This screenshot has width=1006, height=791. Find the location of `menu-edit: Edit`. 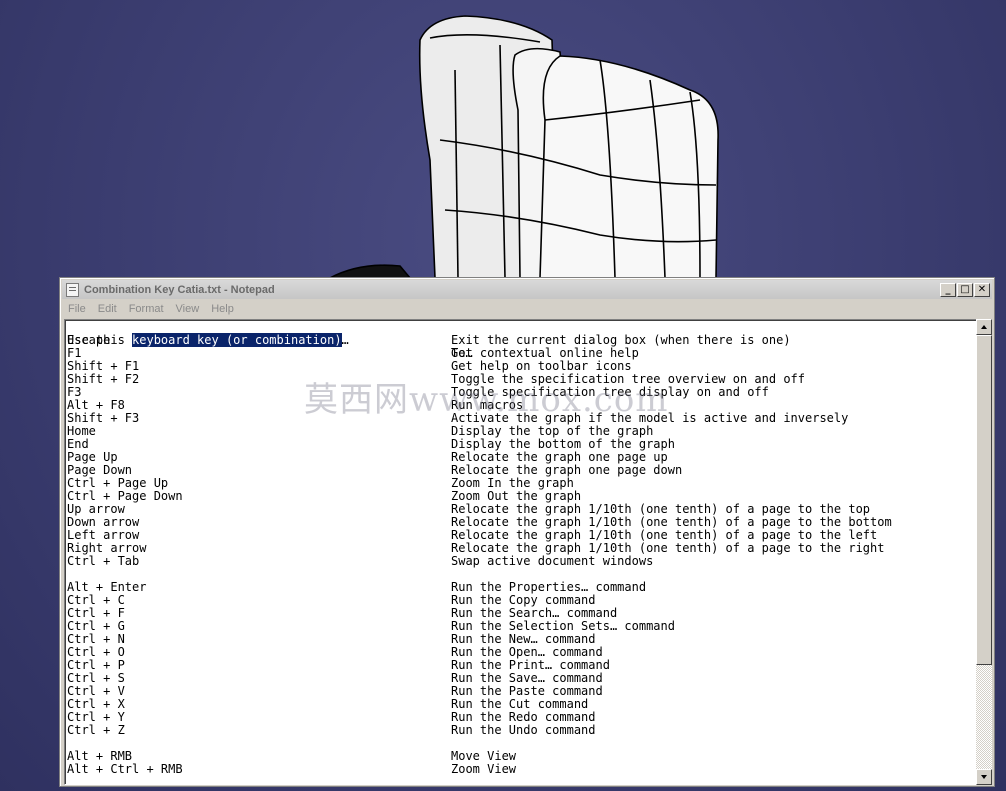

menu-edit: Edit is located at coordinates (107, 309).